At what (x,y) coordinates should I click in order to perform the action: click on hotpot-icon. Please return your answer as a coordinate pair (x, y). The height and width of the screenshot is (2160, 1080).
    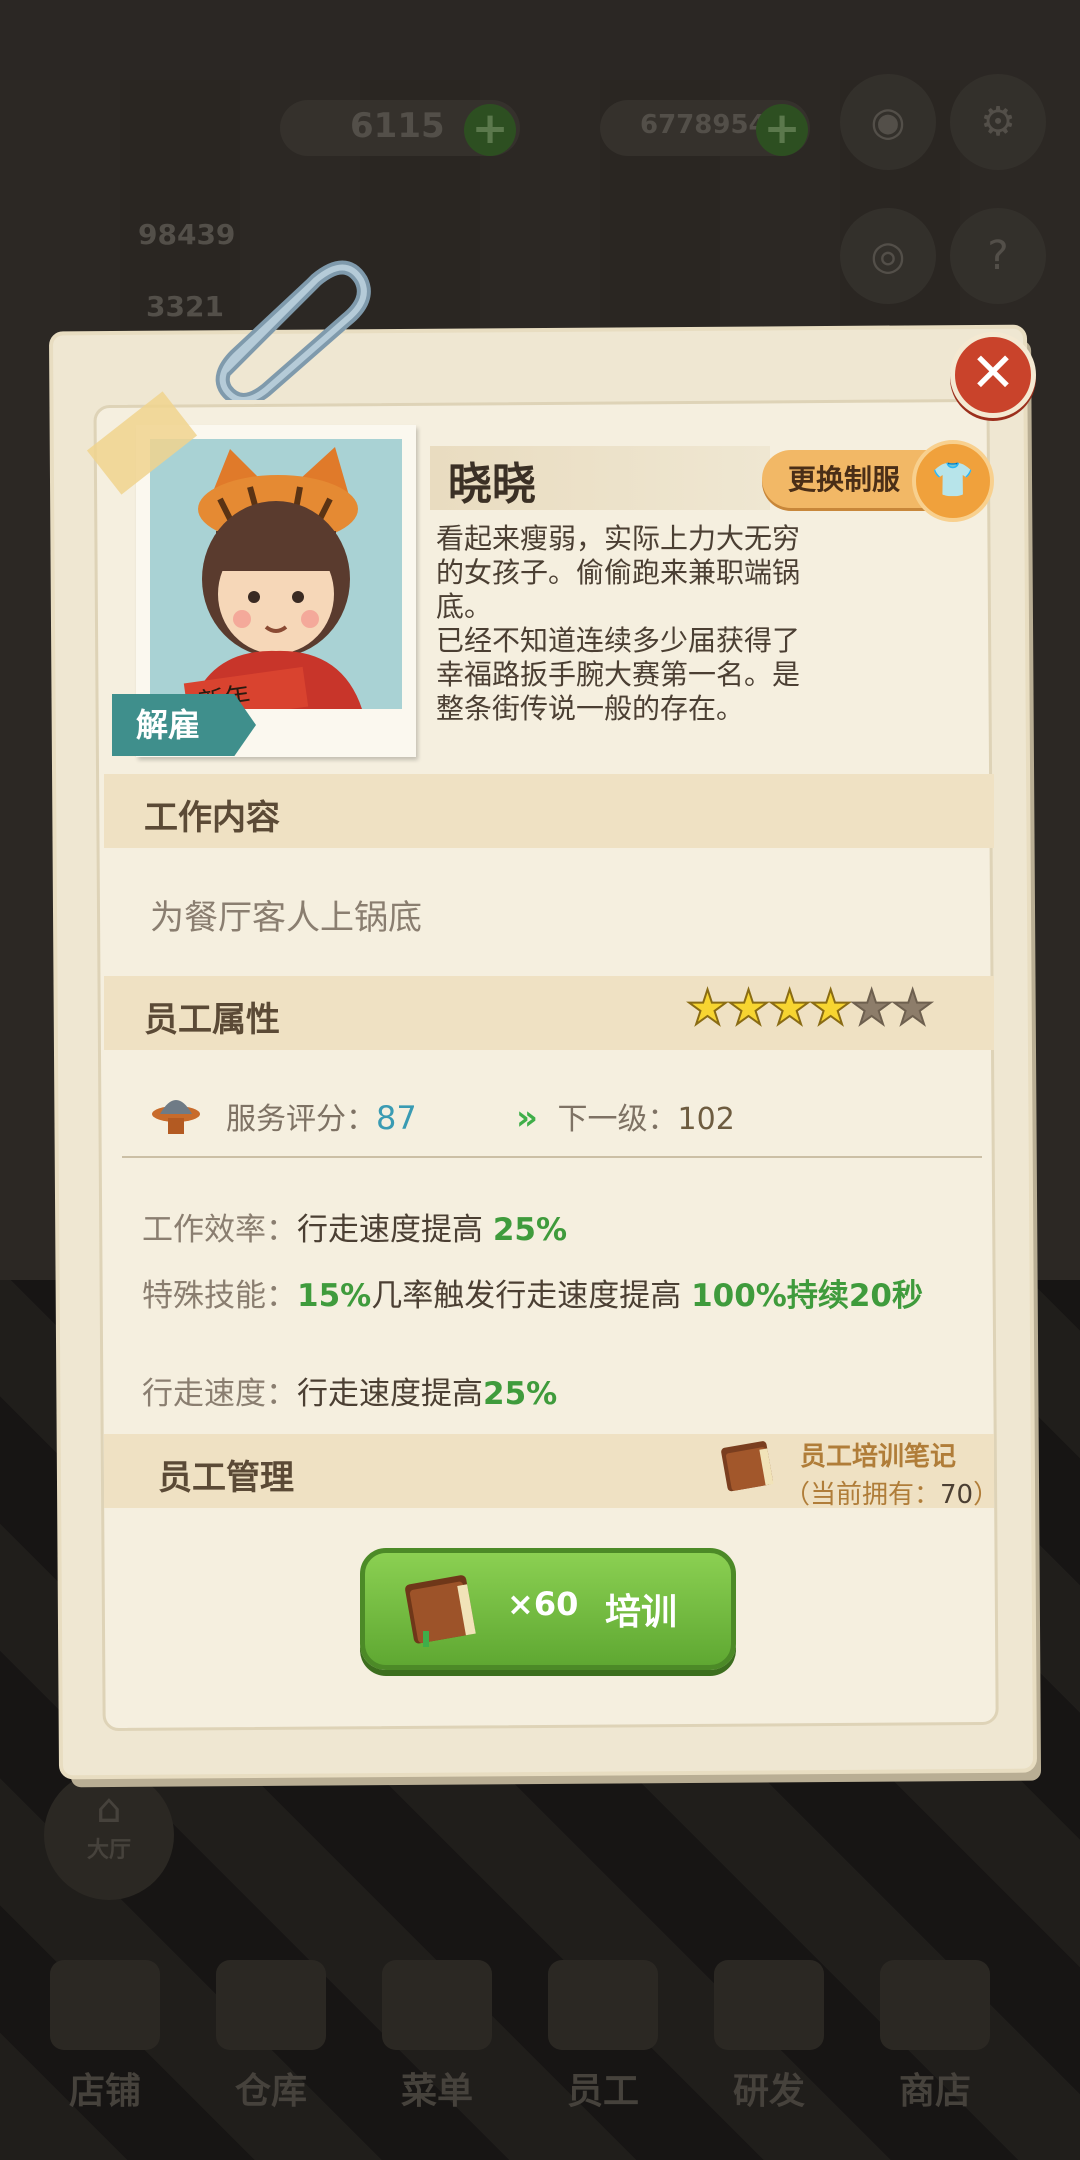
    Looking at the image, I should click on (176, 1117).